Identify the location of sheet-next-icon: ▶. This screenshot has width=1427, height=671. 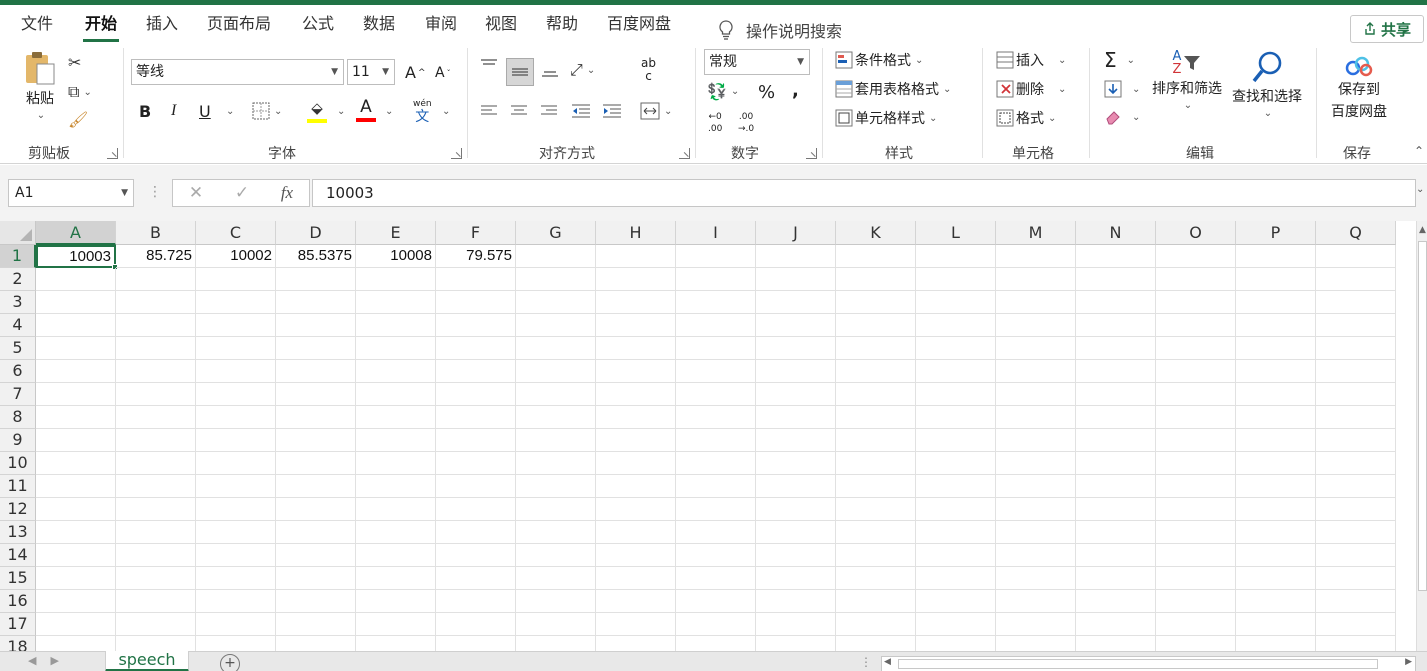
(54, 660).